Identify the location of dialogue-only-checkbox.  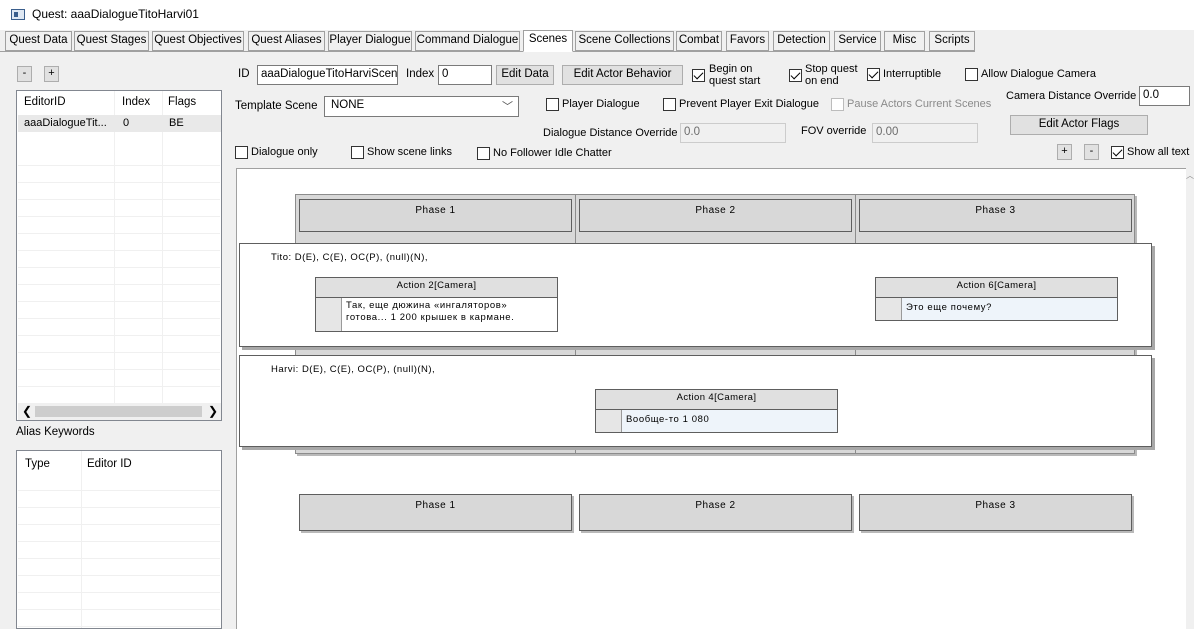
(241, 152).